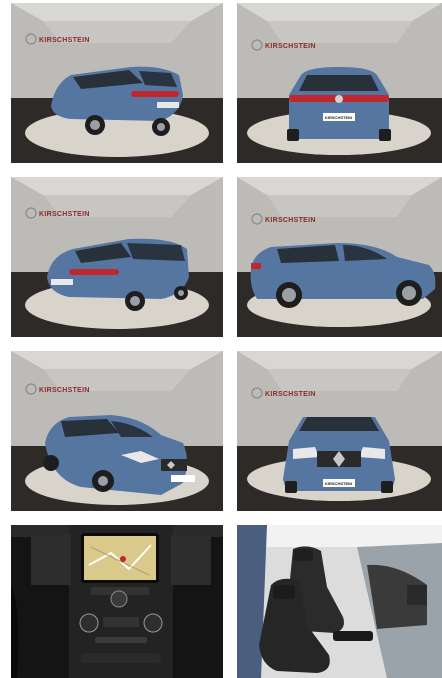 This screenshot has width=442, height=678. I want to click on photo-front-left: KIRSCHSTEIN, so click(117, 431).